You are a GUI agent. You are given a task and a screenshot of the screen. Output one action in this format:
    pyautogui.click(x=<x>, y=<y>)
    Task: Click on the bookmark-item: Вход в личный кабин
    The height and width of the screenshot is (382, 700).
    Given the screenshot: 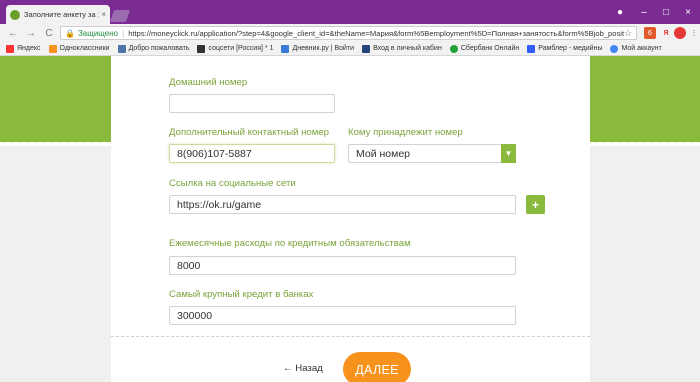 What is the action you would take?
    pyautogui.click(x=402, y=48)
    